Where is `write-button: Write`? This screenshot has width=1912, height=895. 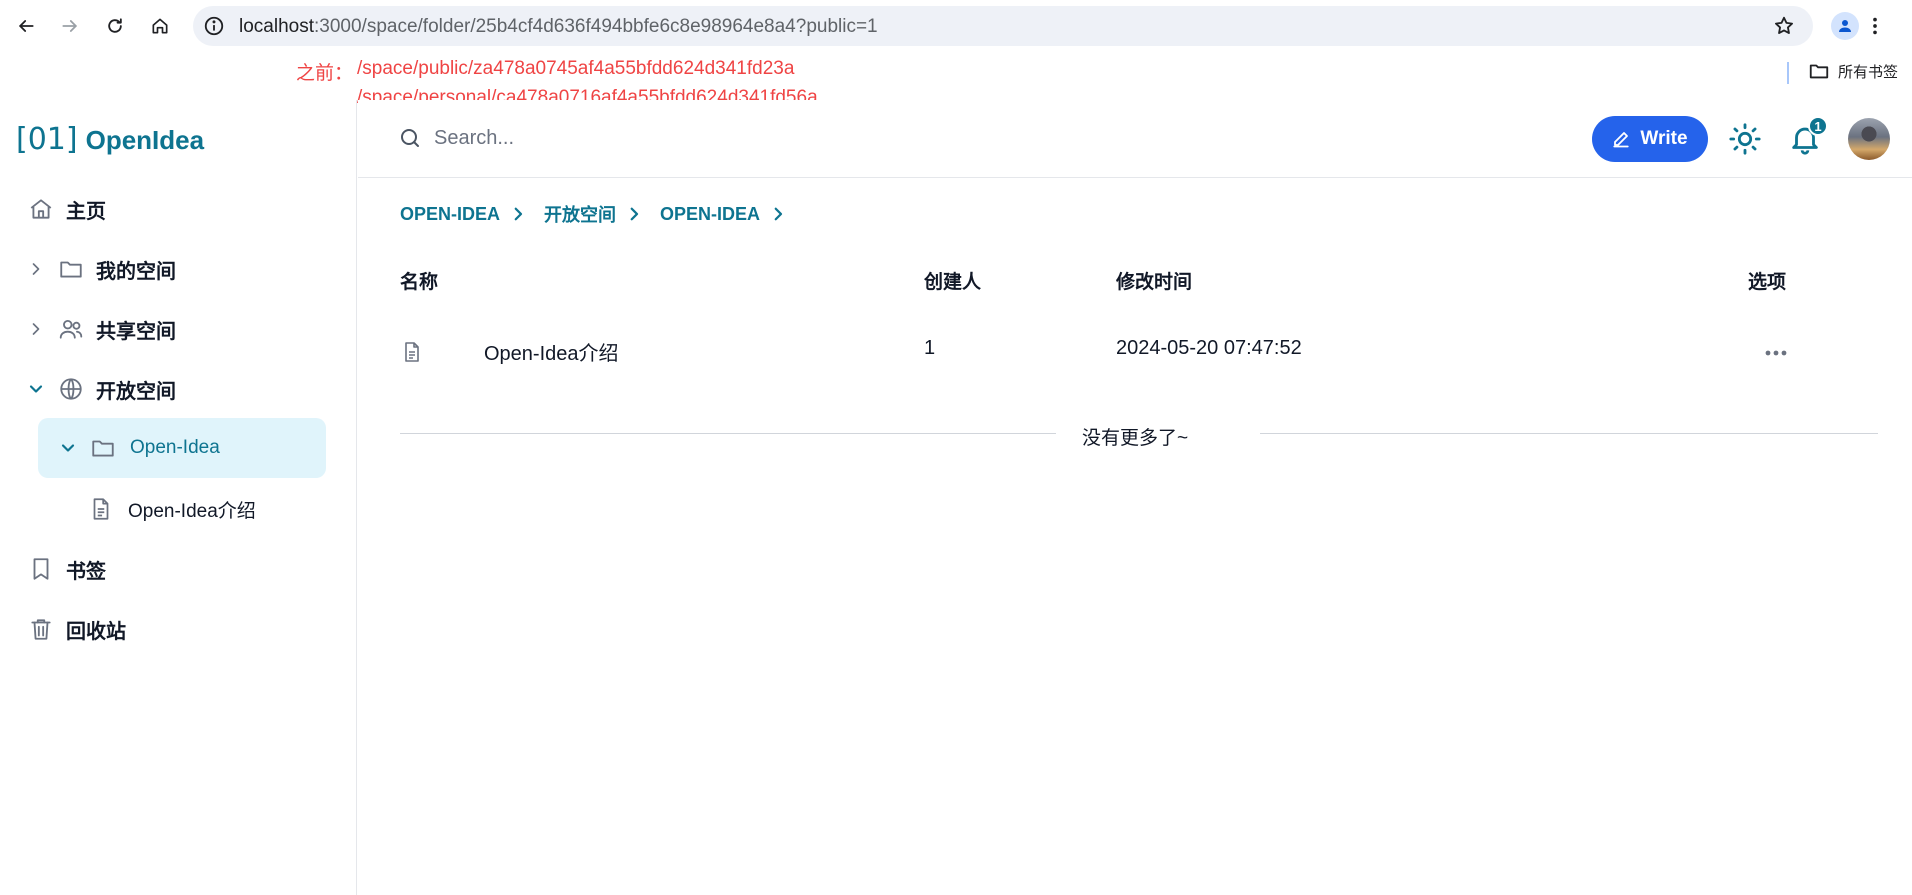 write-button: Write is located at coordinates (1650, 139).